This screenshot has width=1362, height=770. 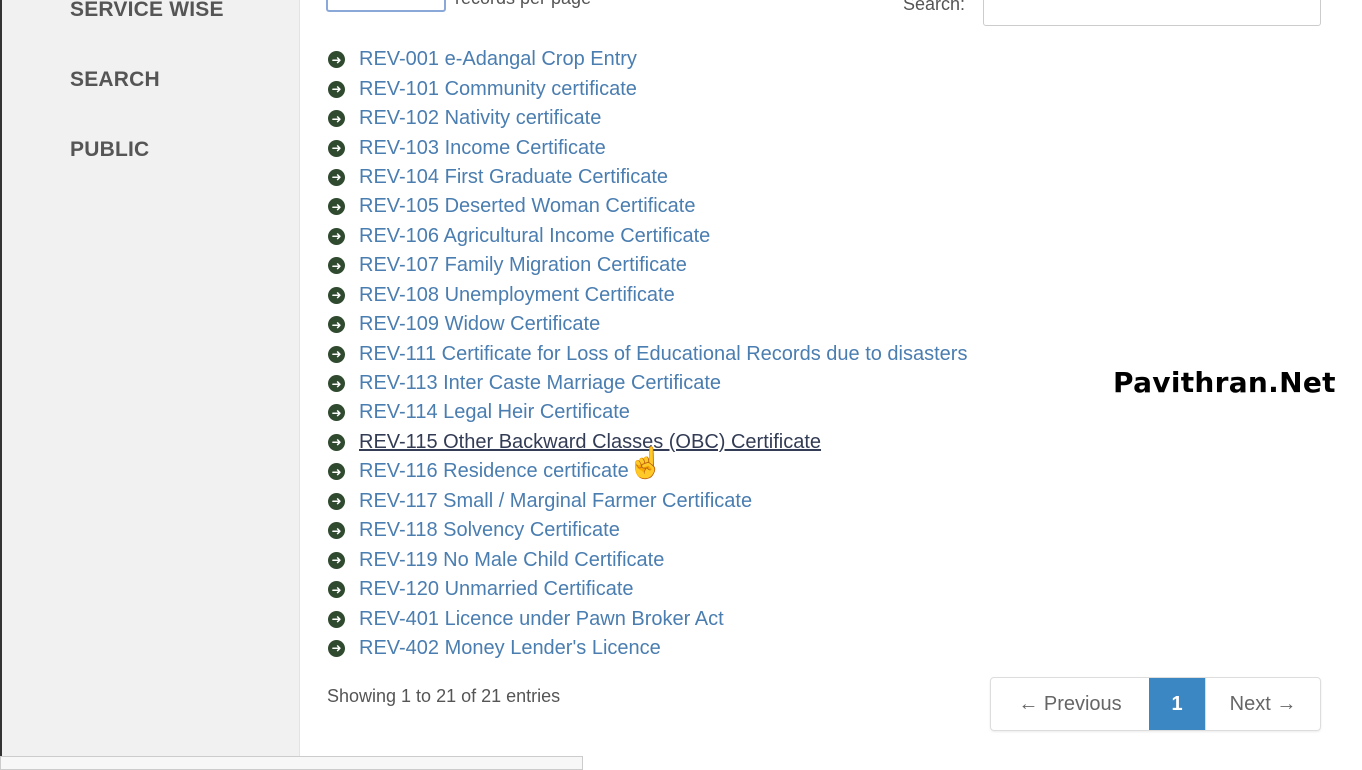 What do you see at coordinates (1070, 704) in the screenshot?
I see `previous-button: ← Previous` at bounding box center [1070, 704].